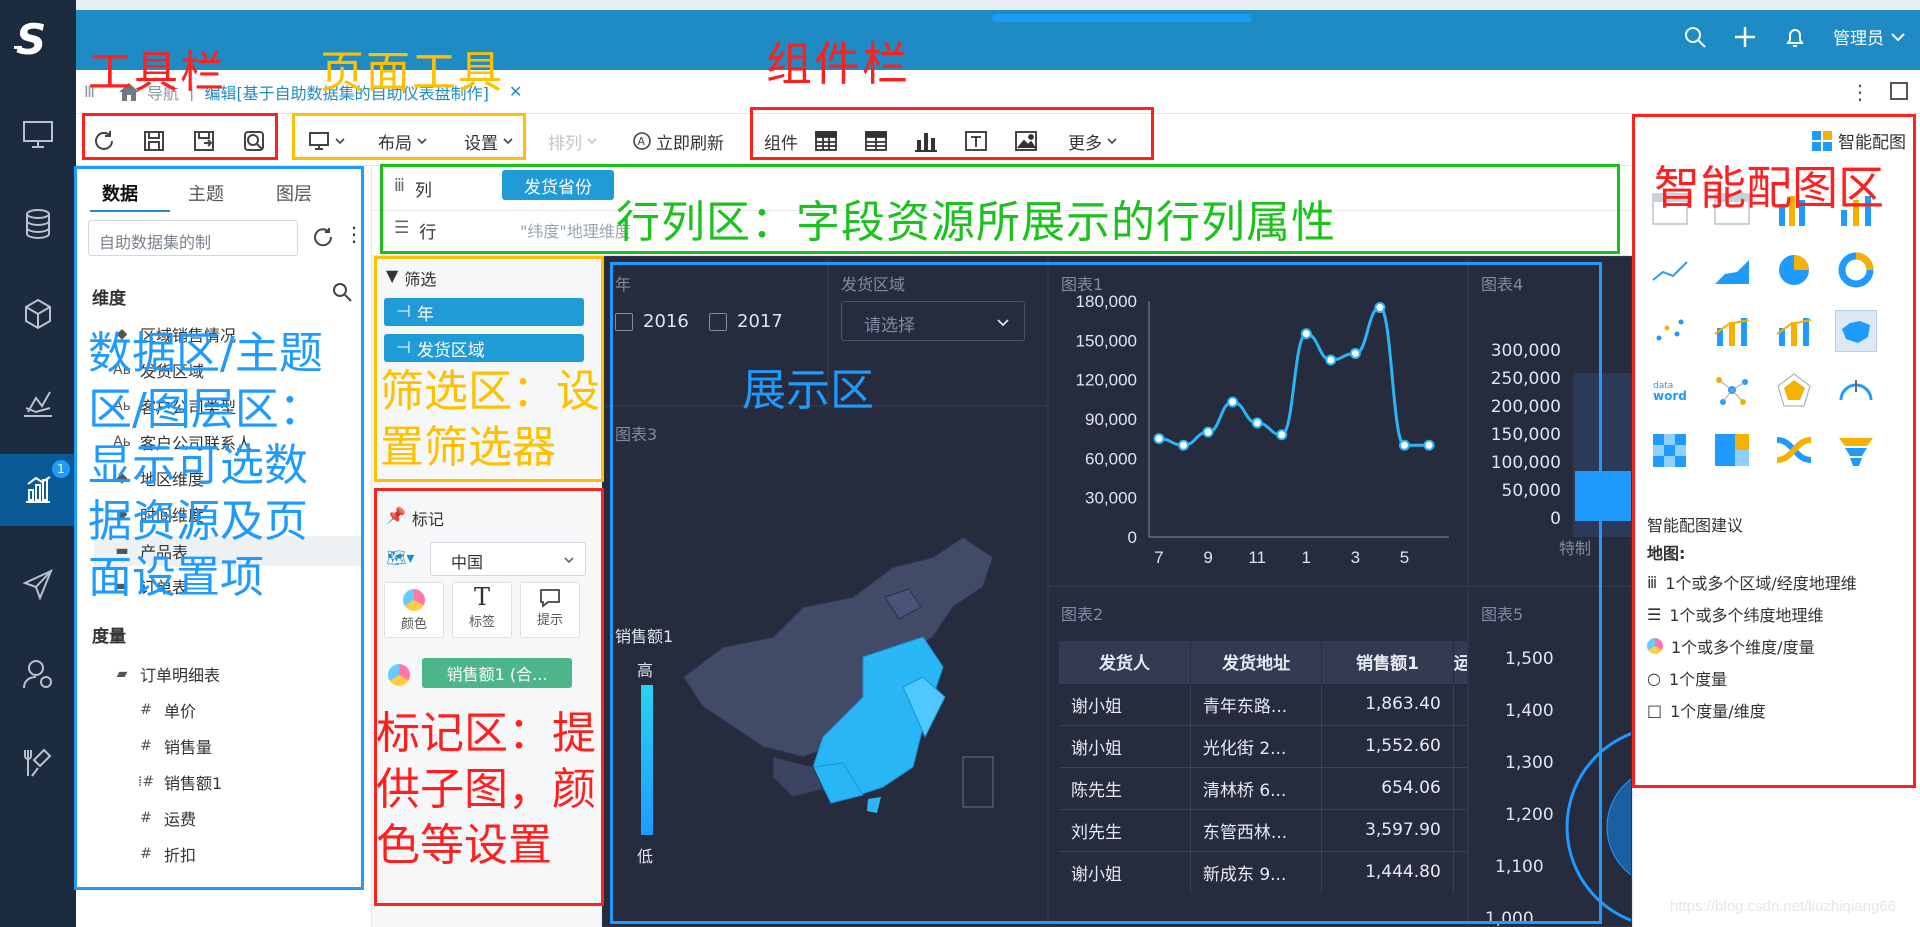 This screenshot has height=927, width=1920. What do you see at coordinates (468, 447) in the screenshot?
I see `annotation-filter-line: 置筛选器` at bounding box center [468, 447].